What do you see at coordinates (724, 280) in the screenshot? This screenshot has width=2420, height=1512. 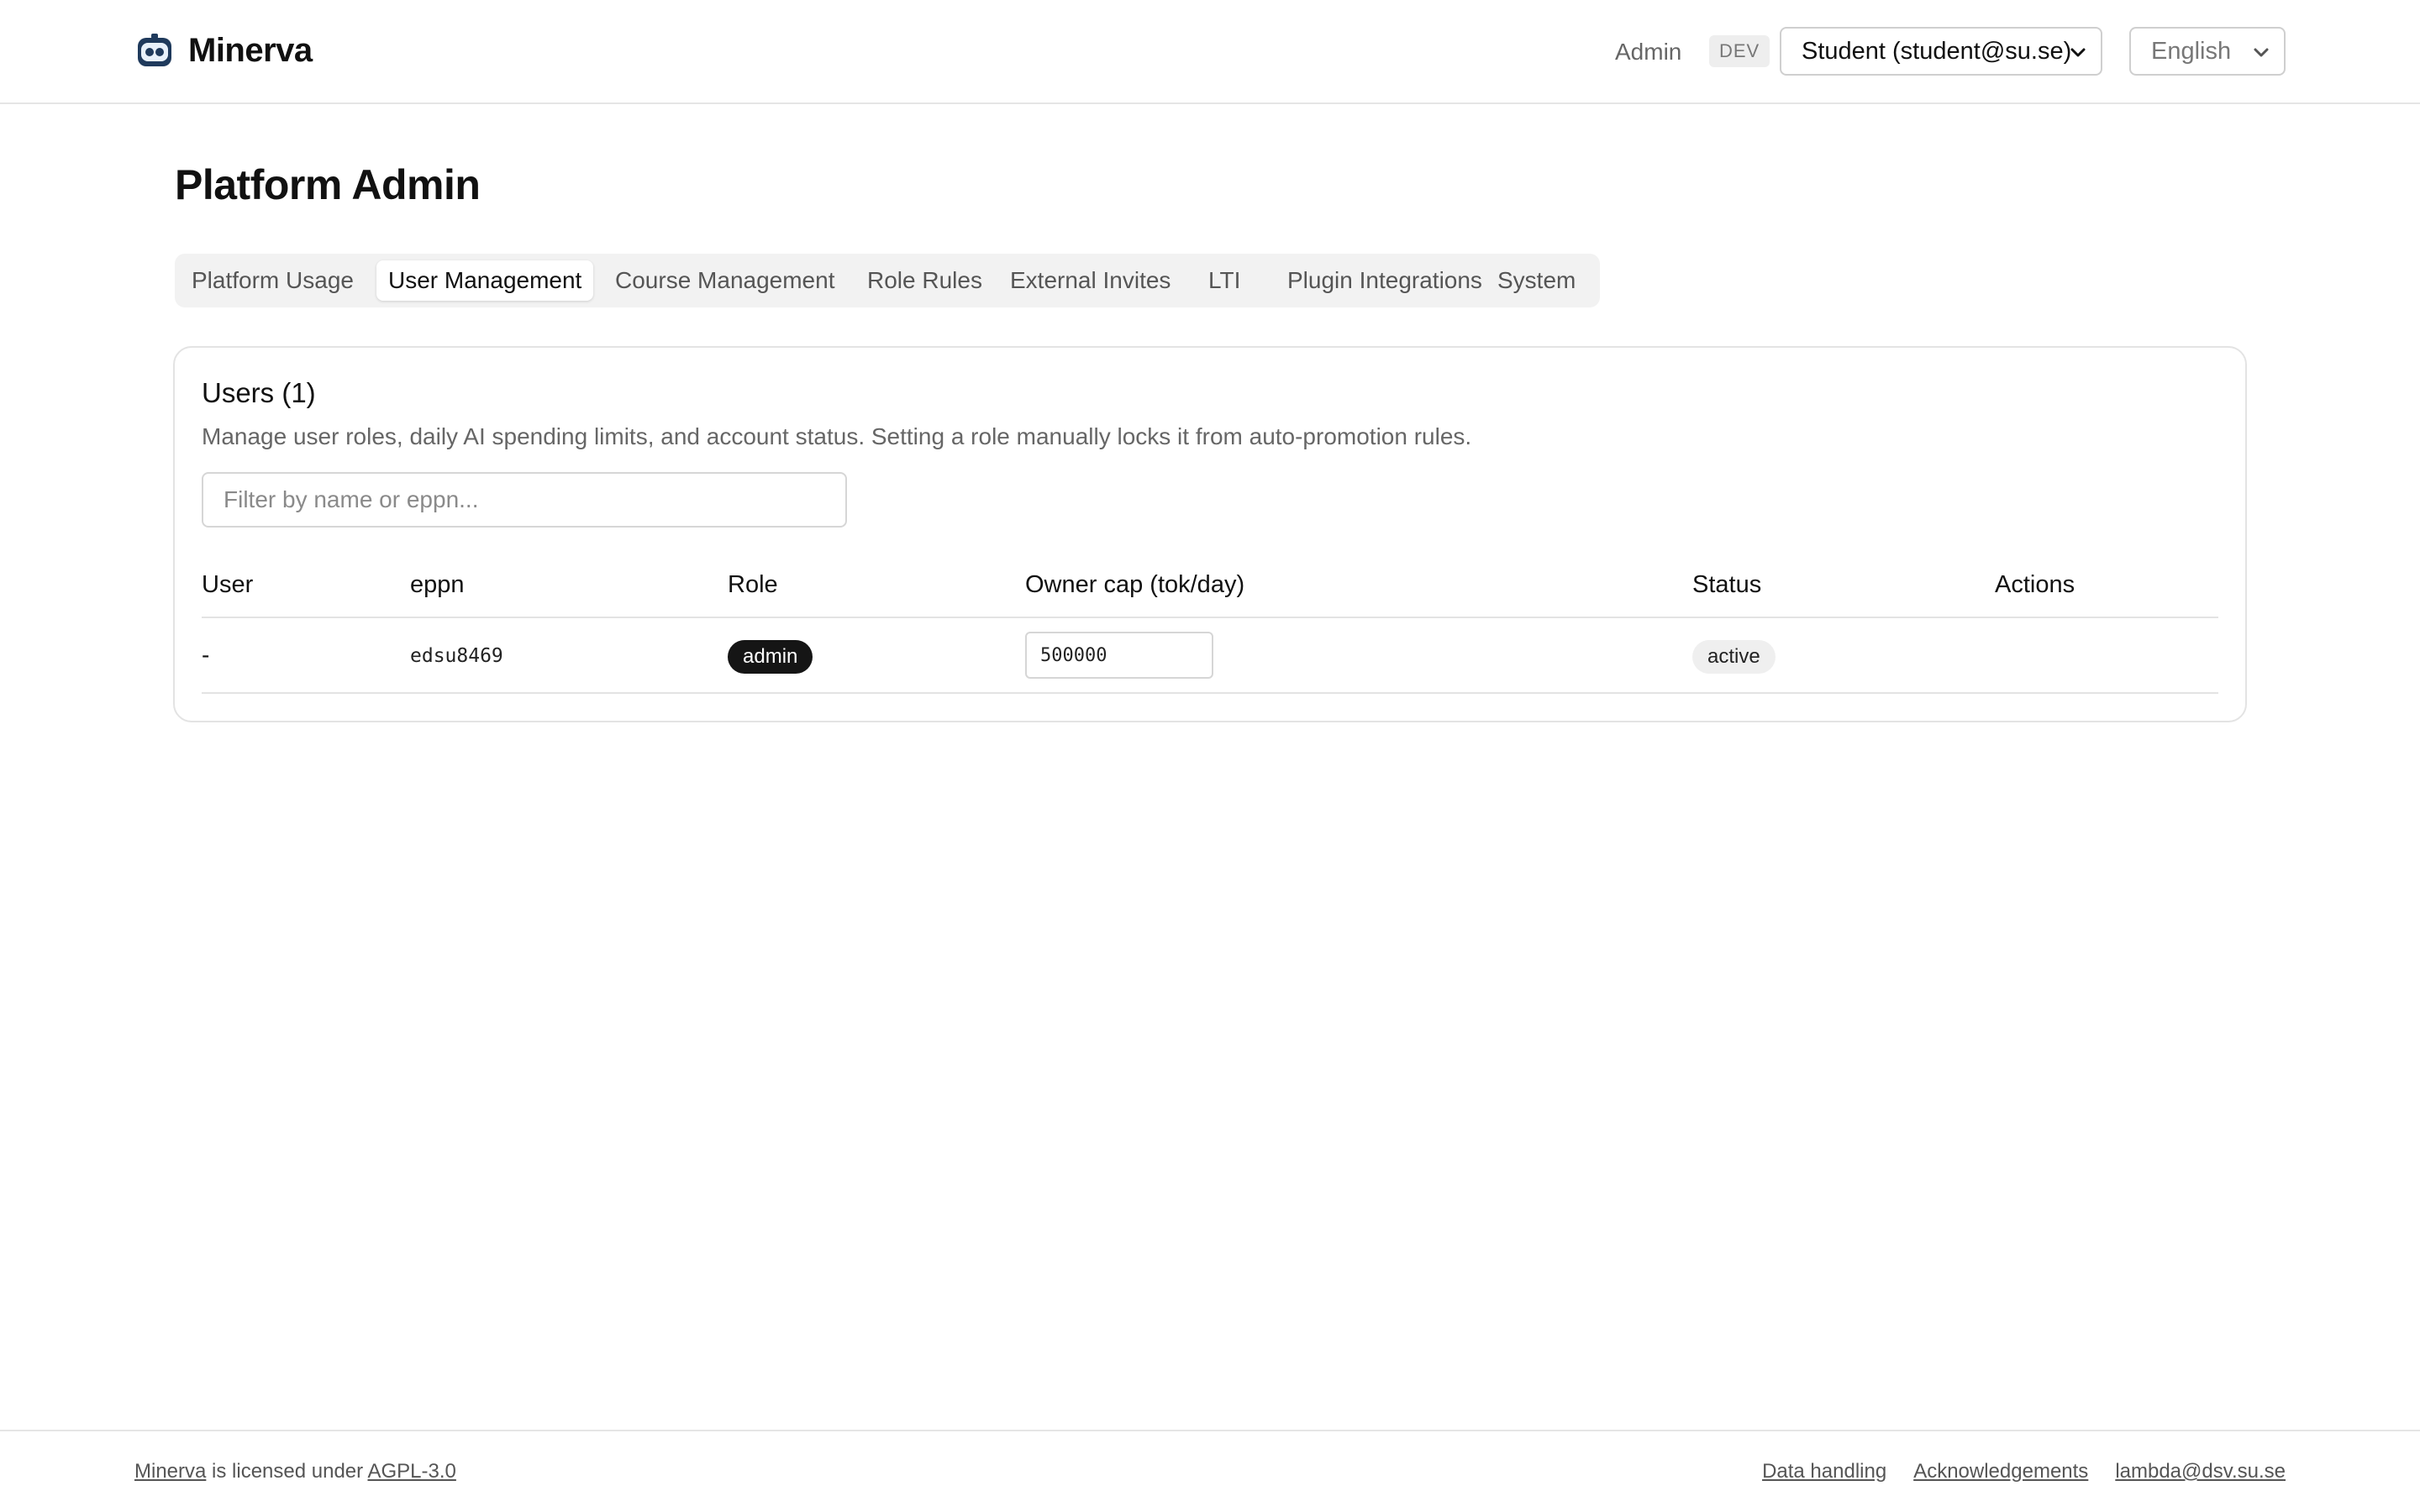 I see `tab-course-management: Course Management` at bounding box center [724, 280].